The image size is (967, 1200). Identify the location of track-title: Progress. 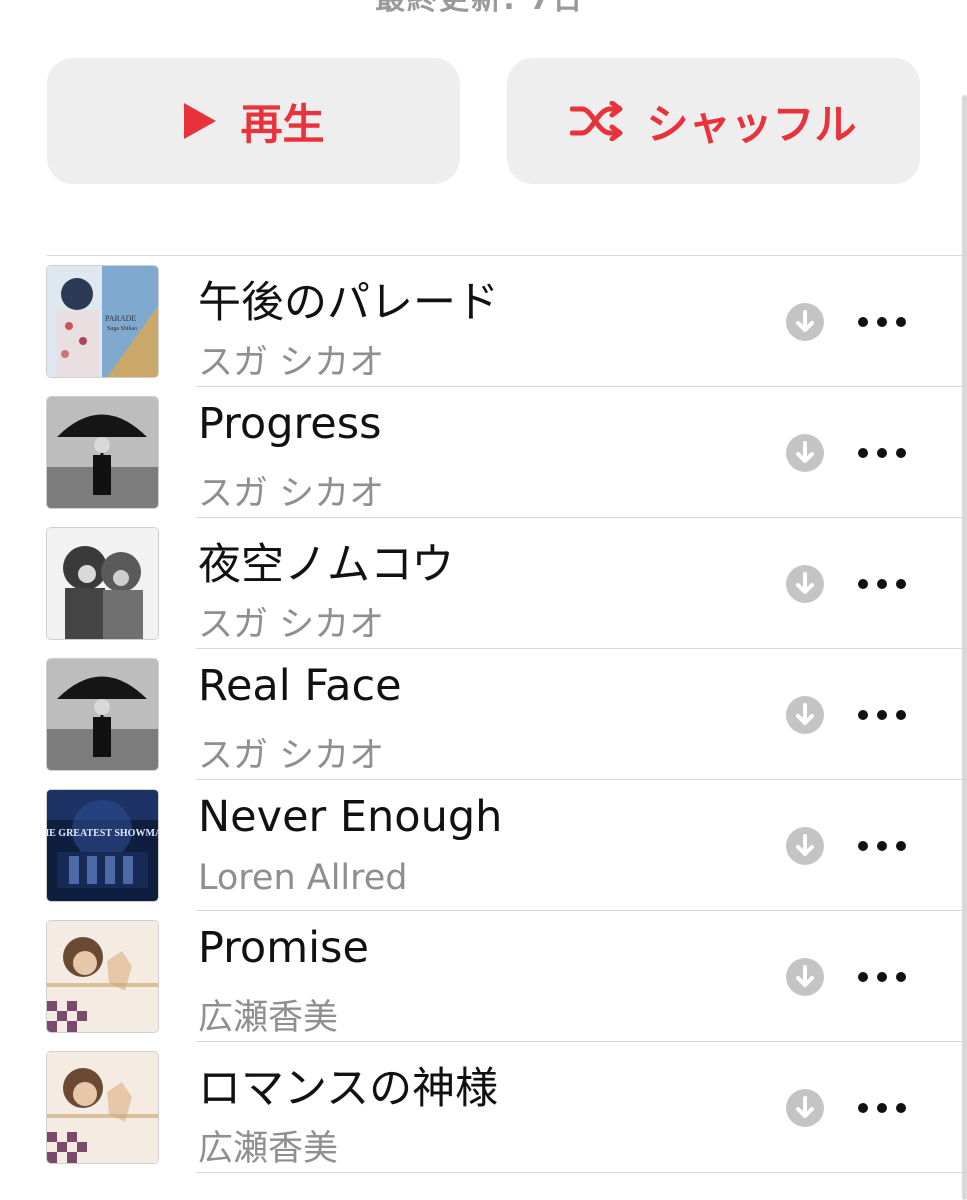
(290, 424).